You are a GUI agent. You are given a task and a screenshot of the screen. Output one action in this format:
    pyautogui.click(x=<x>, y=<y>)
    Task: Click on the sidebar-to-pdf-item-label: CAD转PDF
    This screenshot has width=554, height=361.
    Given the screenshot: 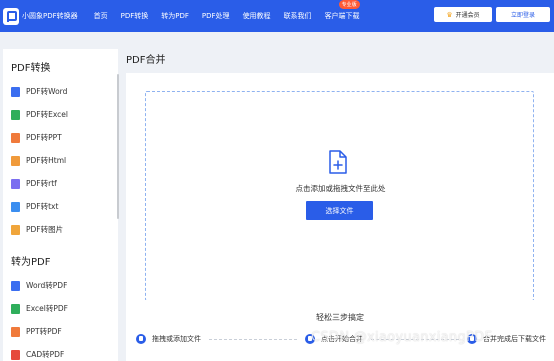 What is the action you would take?
    pyautogui.click(x=45, y=354)
    